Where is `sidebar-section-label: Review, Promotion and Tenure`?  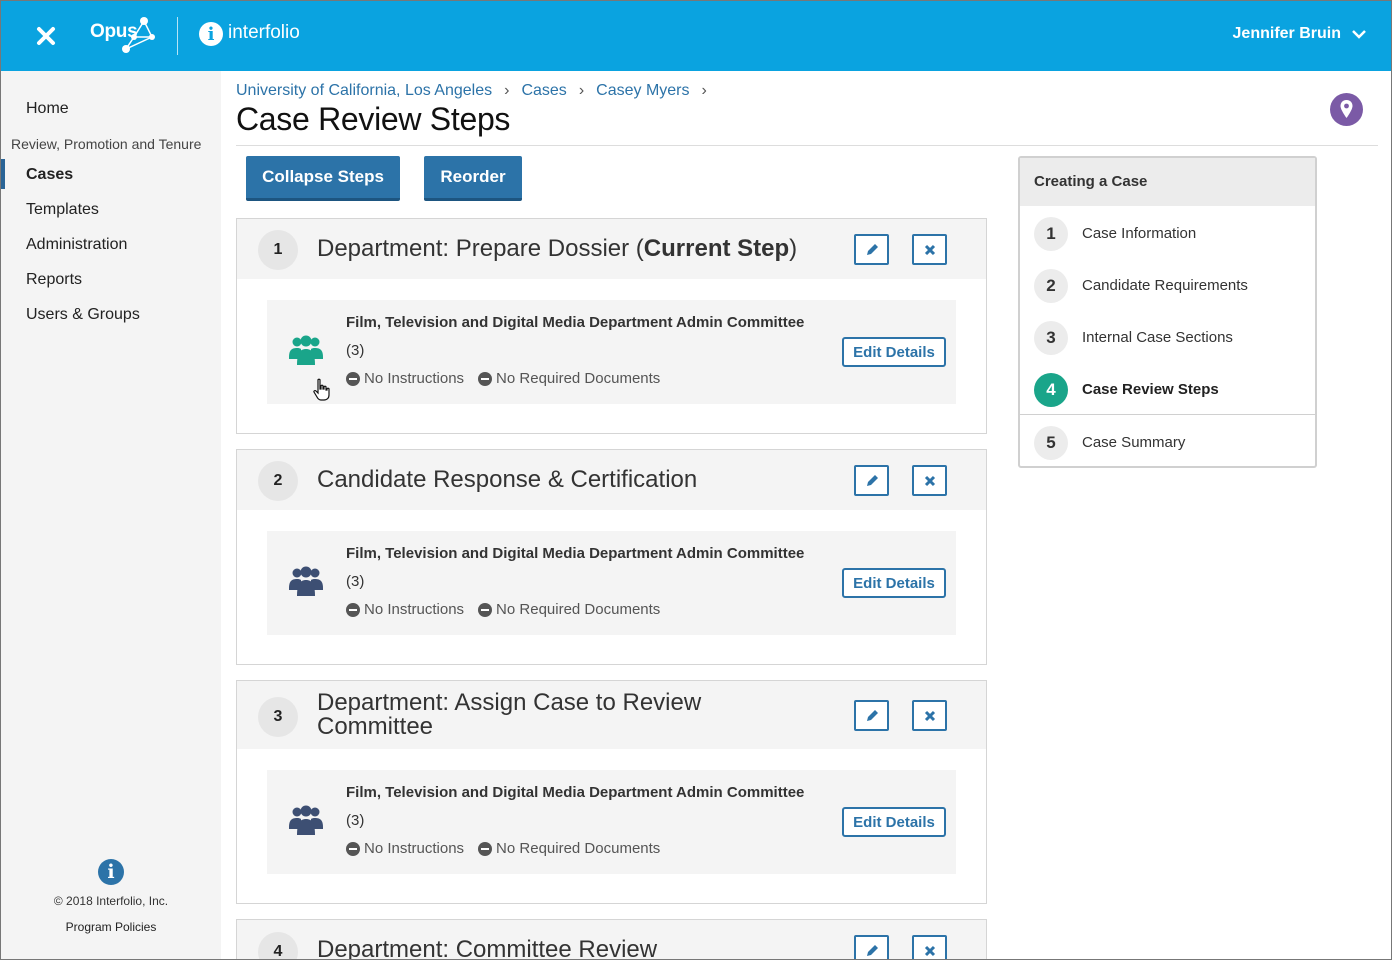
sidebar-section-label: Review, Promotion and Tenure is located at coordinates (106, 144).